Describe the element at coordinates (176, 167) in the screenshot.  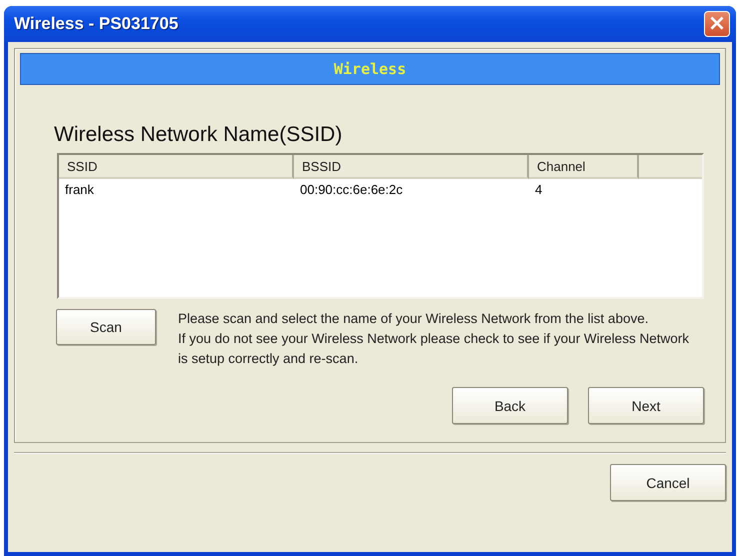
I see `column-header: SSID` at that location.